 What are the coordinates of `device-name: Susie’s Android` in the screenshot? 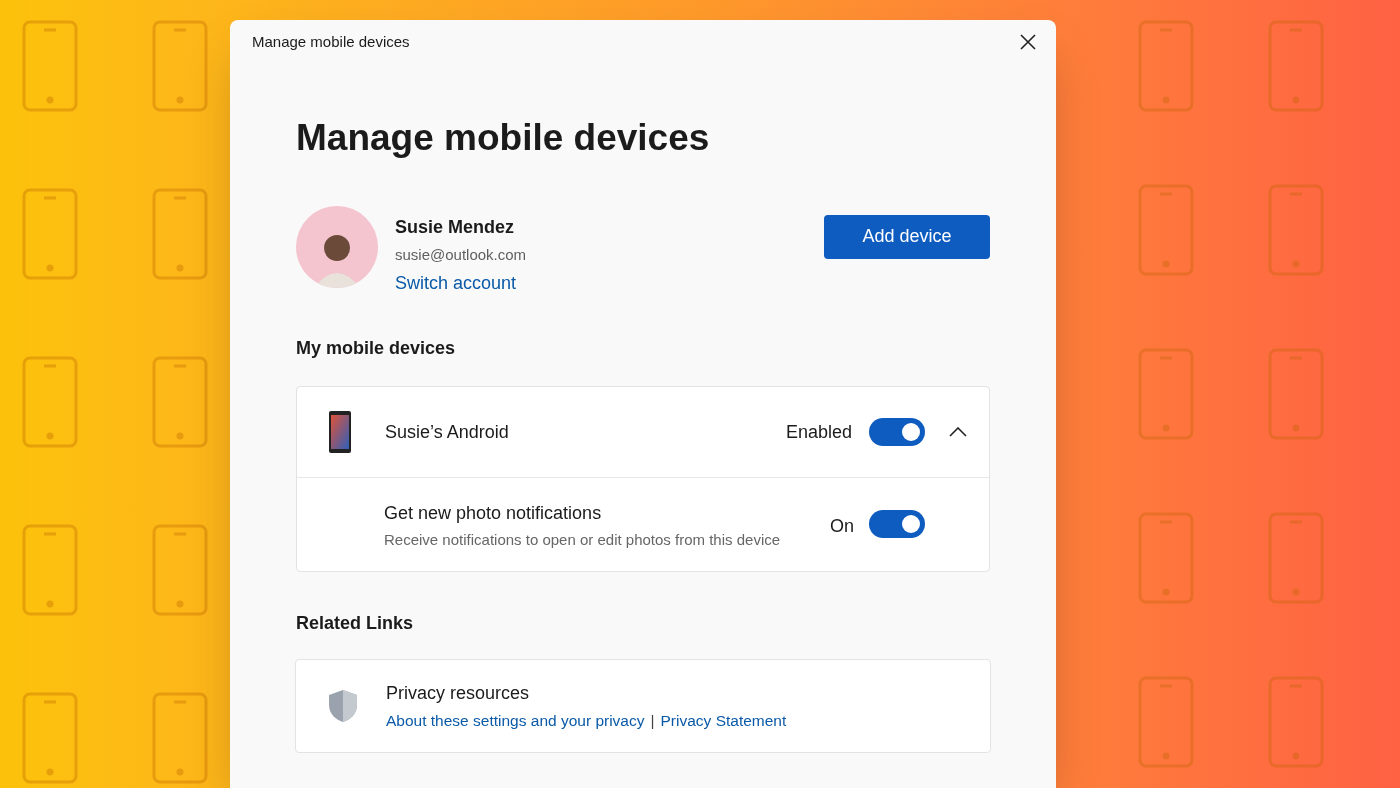 It's located at (447, 432).